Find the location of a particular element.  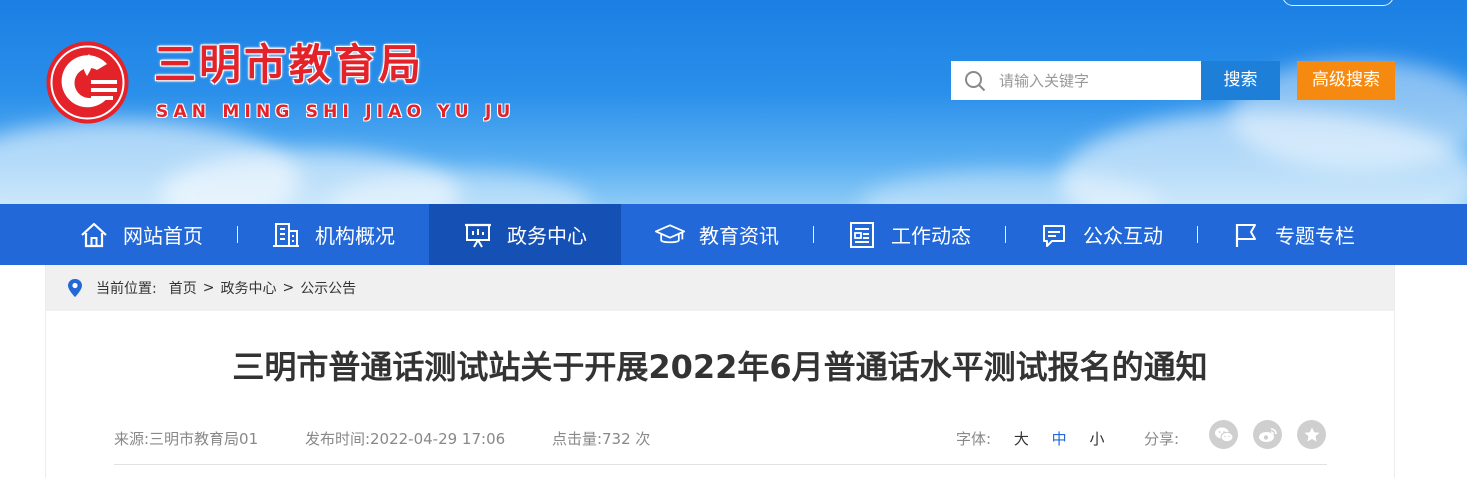

search-box is located at coordinates (1076, 80).